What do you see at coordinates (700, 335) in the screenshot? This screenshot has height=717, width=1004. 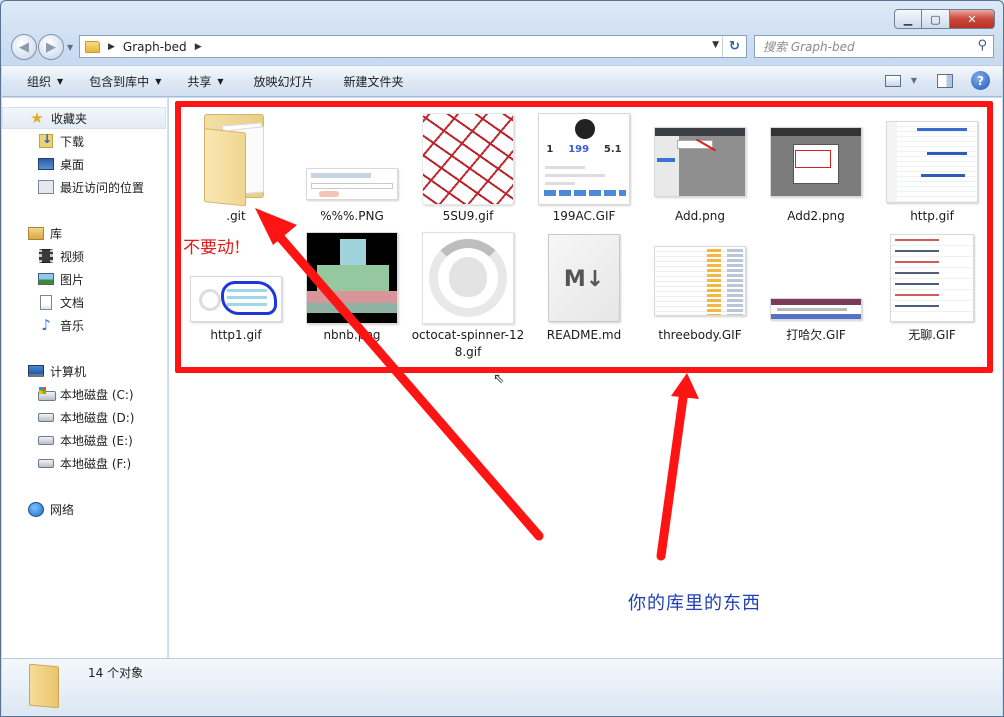 I see `file-name: threebody.GIF` at bounding box center [700, 335].